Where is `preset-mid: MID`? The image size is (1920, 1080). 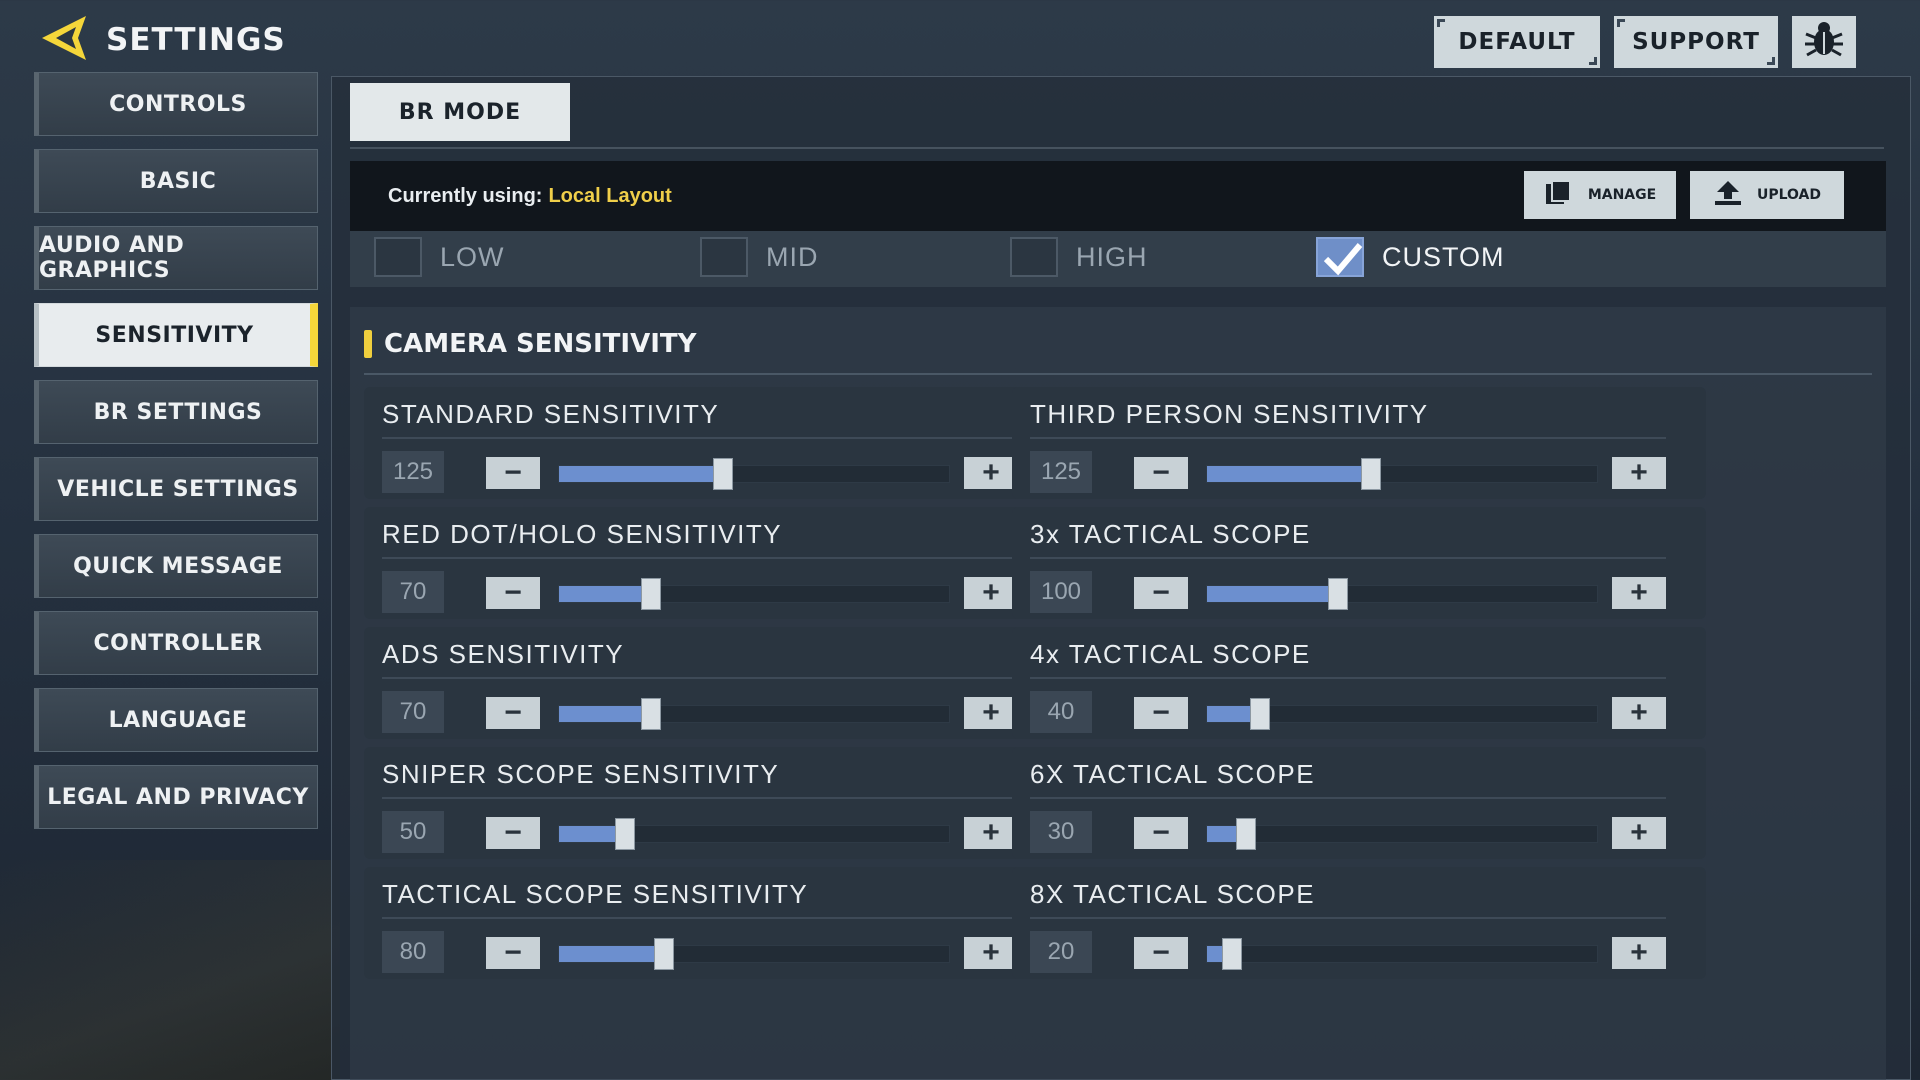
preset-mid: MID is located at coordinates (759, 257).